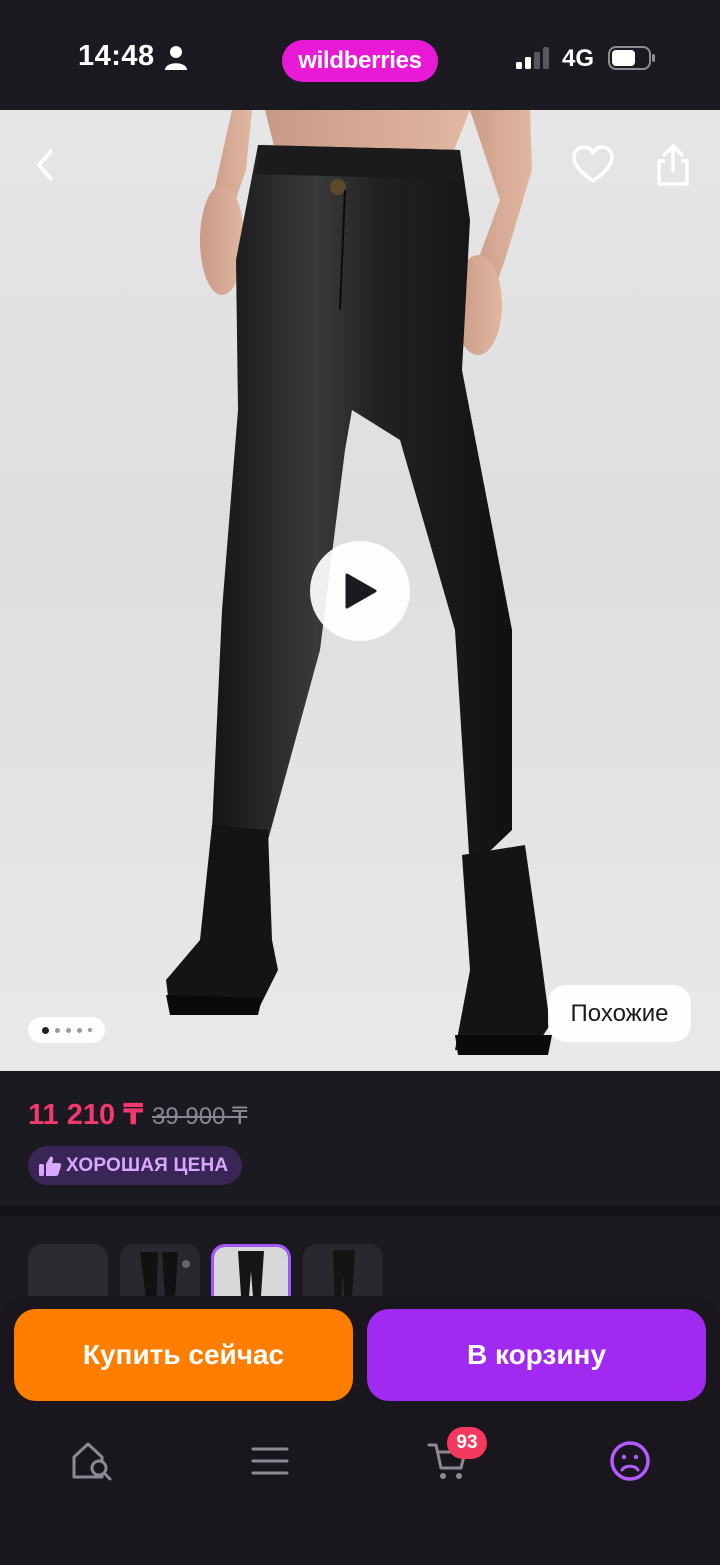 The image size is (720, 1565). I want to click on heart-icon, so click(593, 164).